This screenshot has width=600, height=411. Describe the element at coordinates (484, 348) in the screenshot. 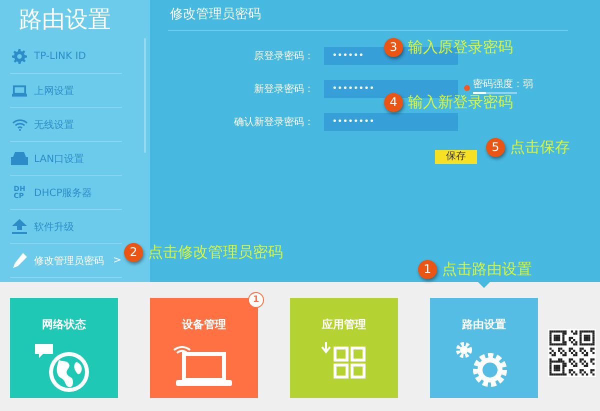

I see `nav-tile: 路由设置` at that location.